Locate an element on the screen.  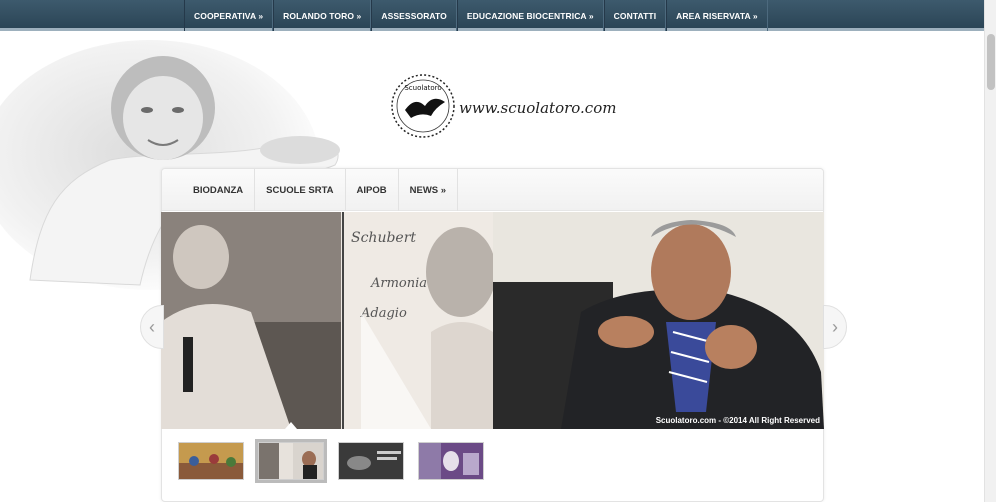
subnav-item-news: NEWS » is located at coordinates (429, 190).